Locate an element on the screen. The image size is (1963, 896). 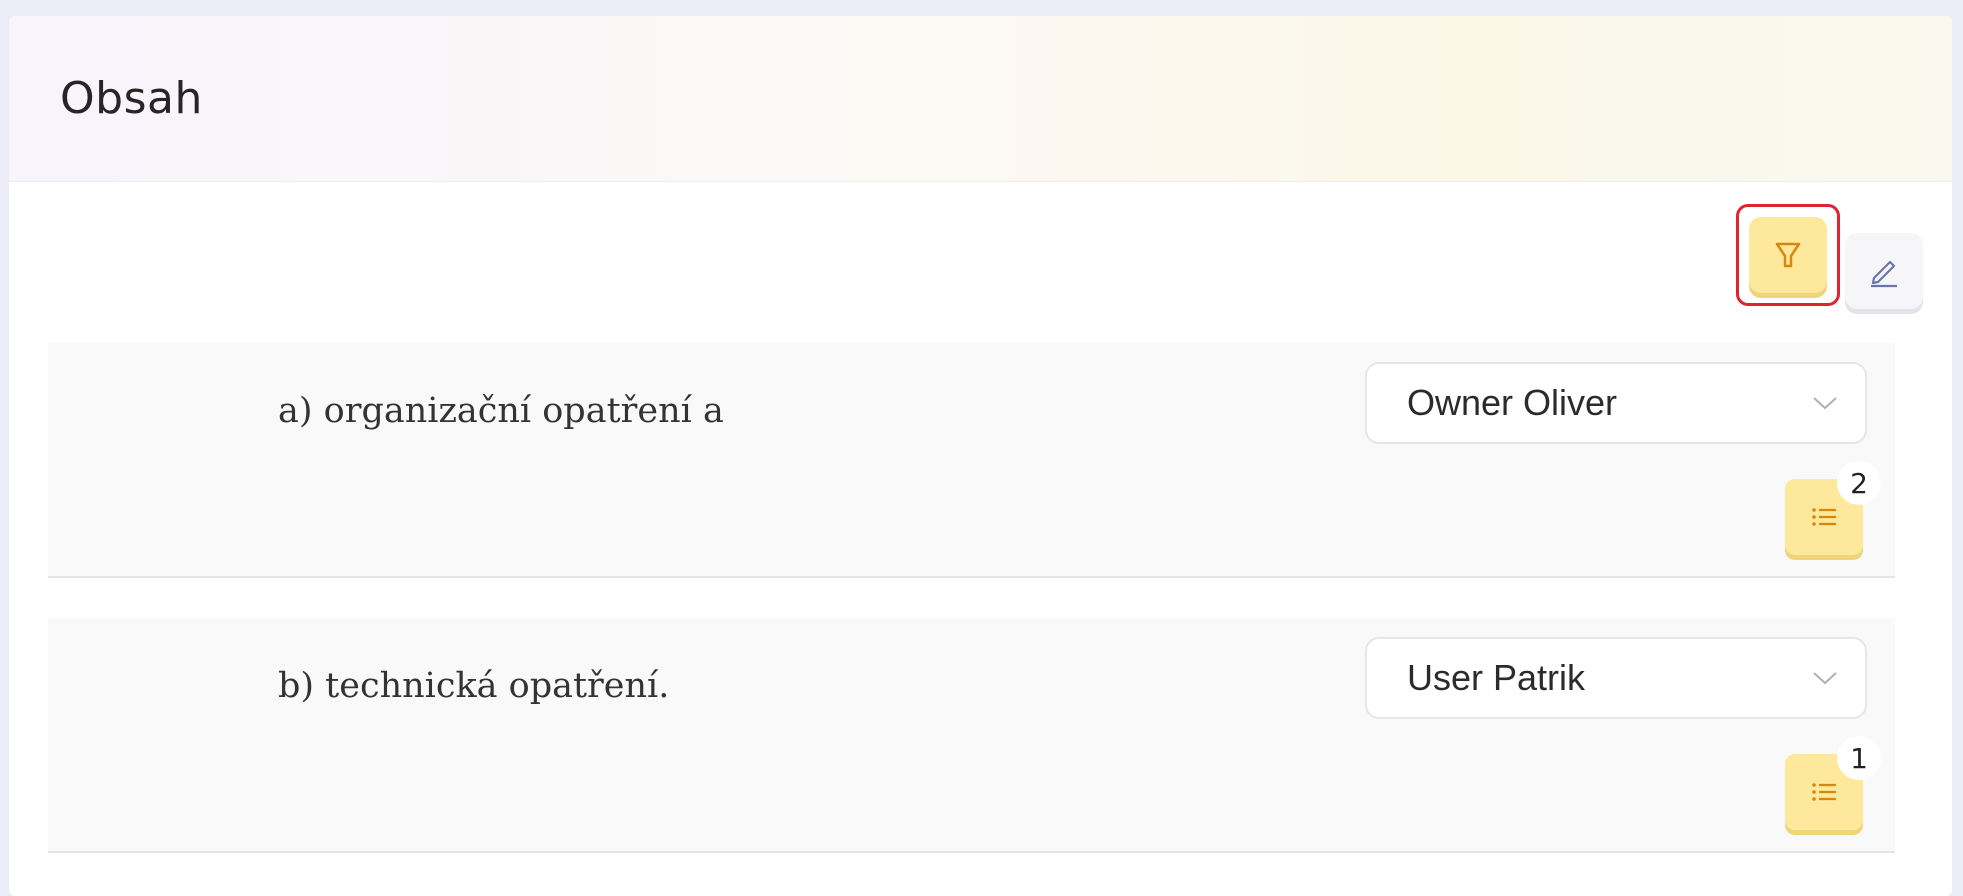
assignee-value: User Patrik is located at coordinates (1496, 677).